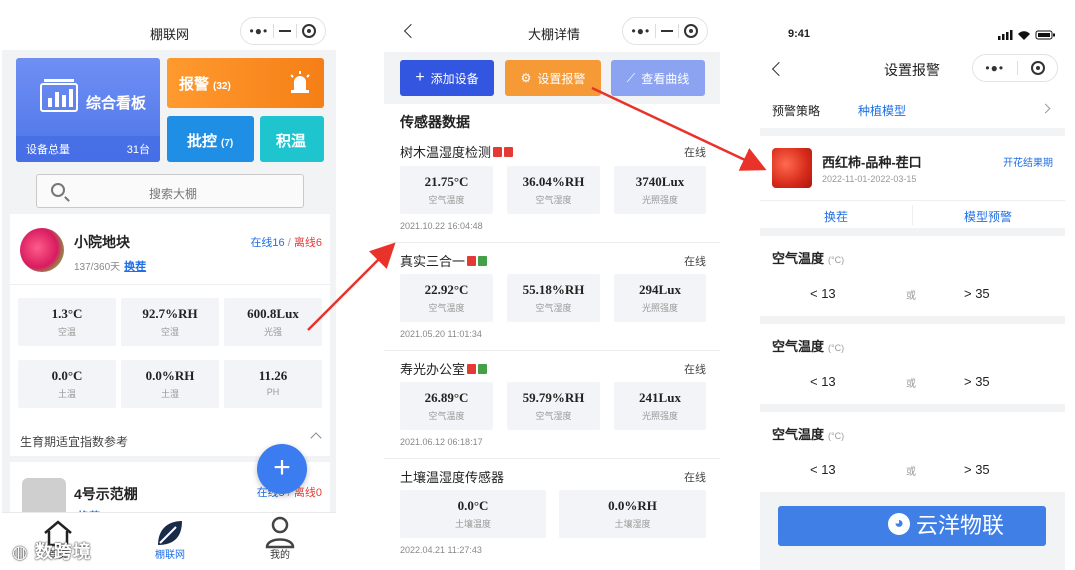 The image size is (1075, 570). Describe the element at coordinates (48, 150) in the screenshot. I see `device-total-label: 设备总量` at that location.